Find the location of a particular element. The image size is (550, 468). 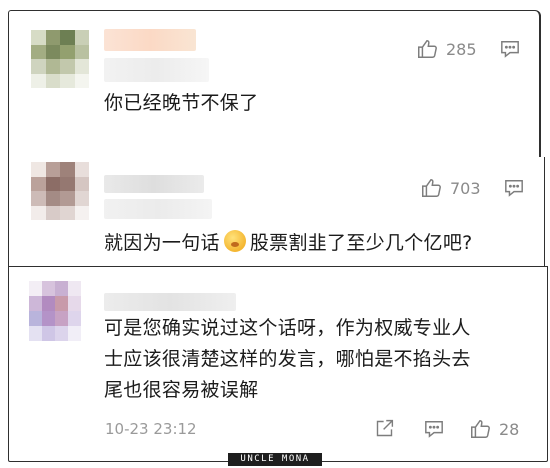

like-button: 703 is located at coordinates (450, 188).